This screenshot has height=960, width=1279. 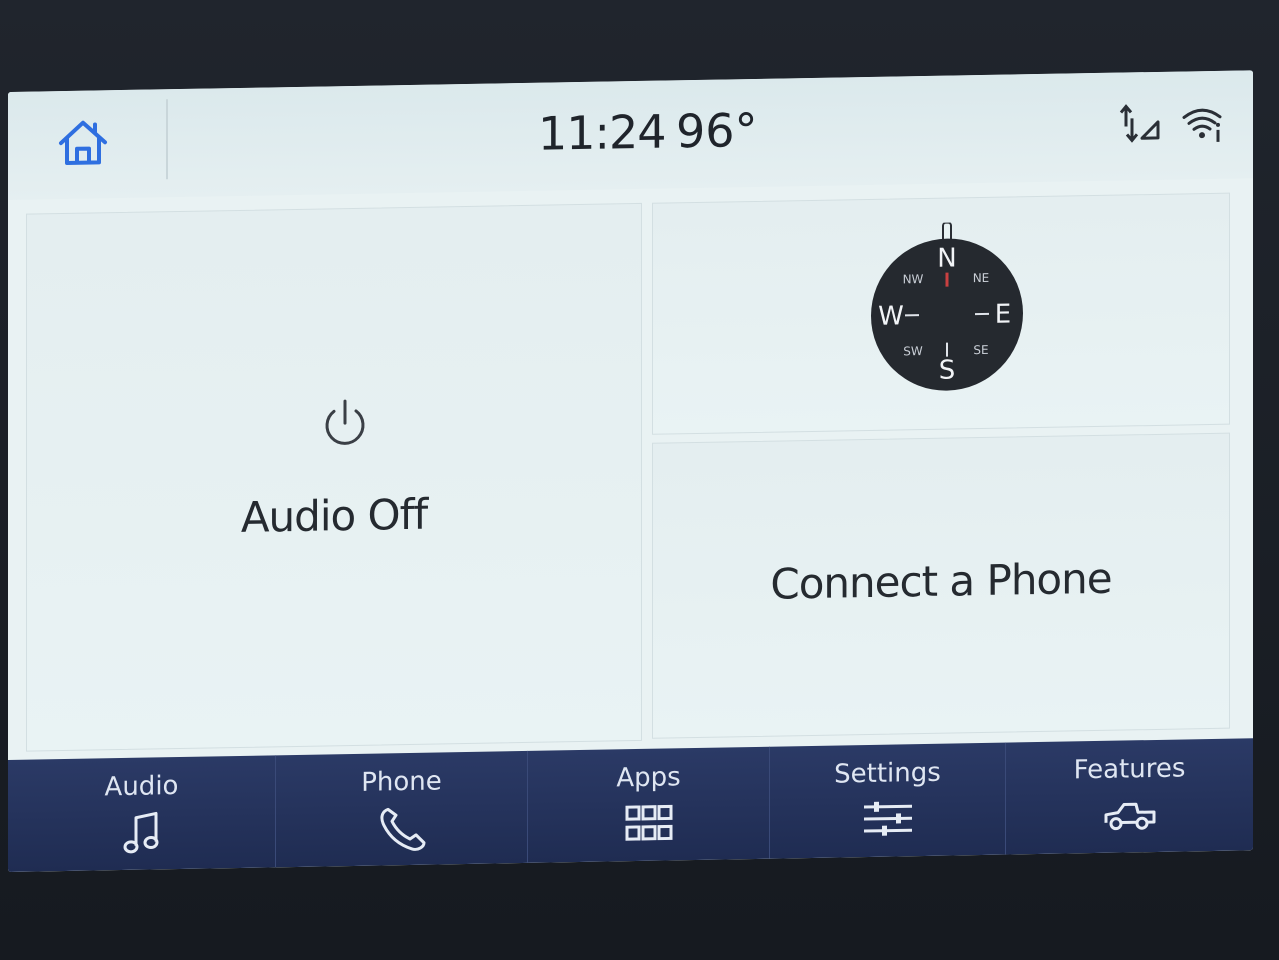 I want to click on music-note-icon, so click(x=140, y=832).